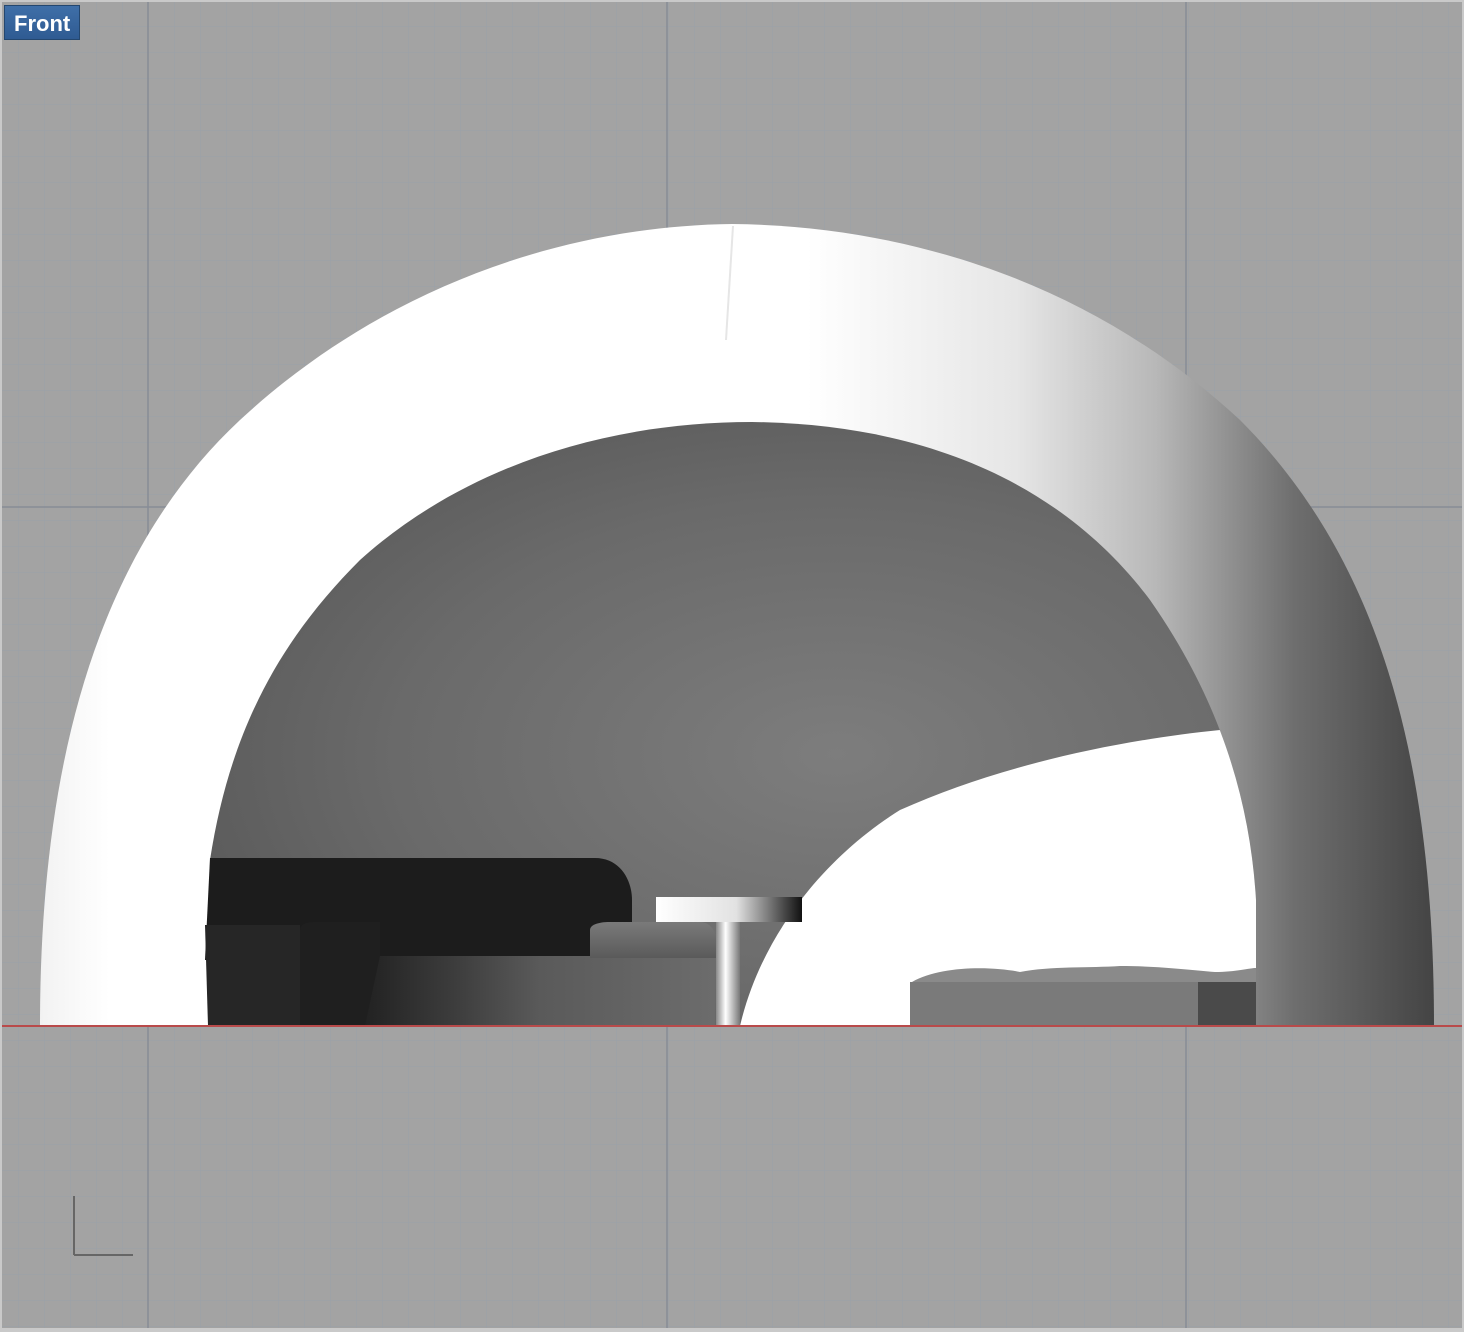  What do you see at coordinates (981, 1004) in the screenshot?
I see `box-left` at bounding box center [981, 1004].